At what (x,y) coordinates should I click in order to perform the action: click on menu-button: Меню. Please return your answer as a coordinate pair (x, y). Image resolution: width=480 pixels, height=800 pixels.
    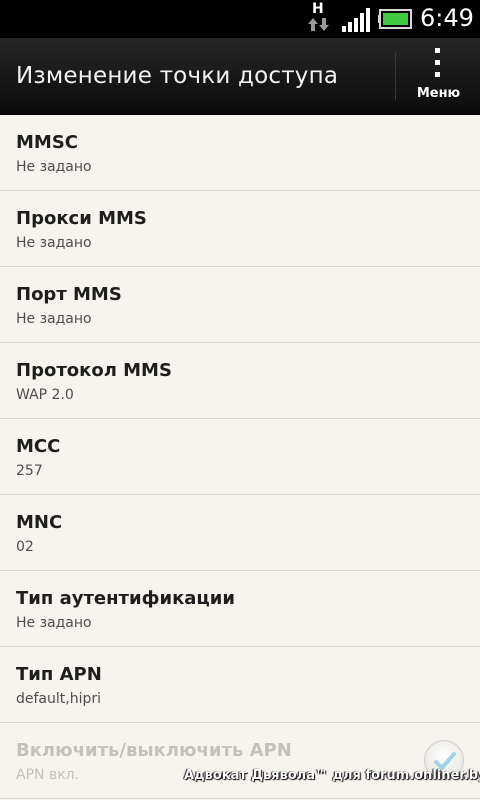
    Looking at the image, I should click on (438, 76).